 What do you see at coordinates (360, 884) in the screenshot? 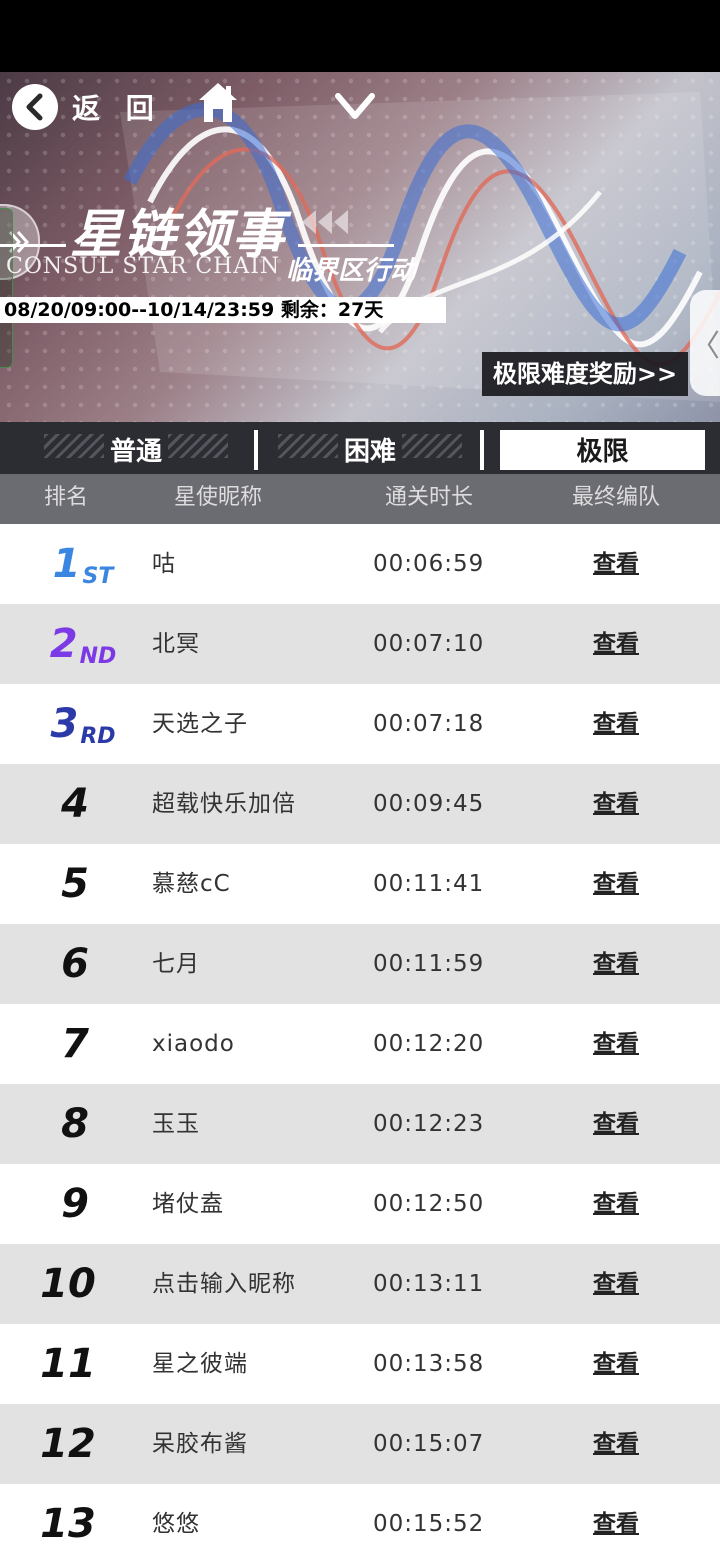
I see `table-row: 5 慕慈cC 00:11:41 查看` at bounding box center [360, 884].